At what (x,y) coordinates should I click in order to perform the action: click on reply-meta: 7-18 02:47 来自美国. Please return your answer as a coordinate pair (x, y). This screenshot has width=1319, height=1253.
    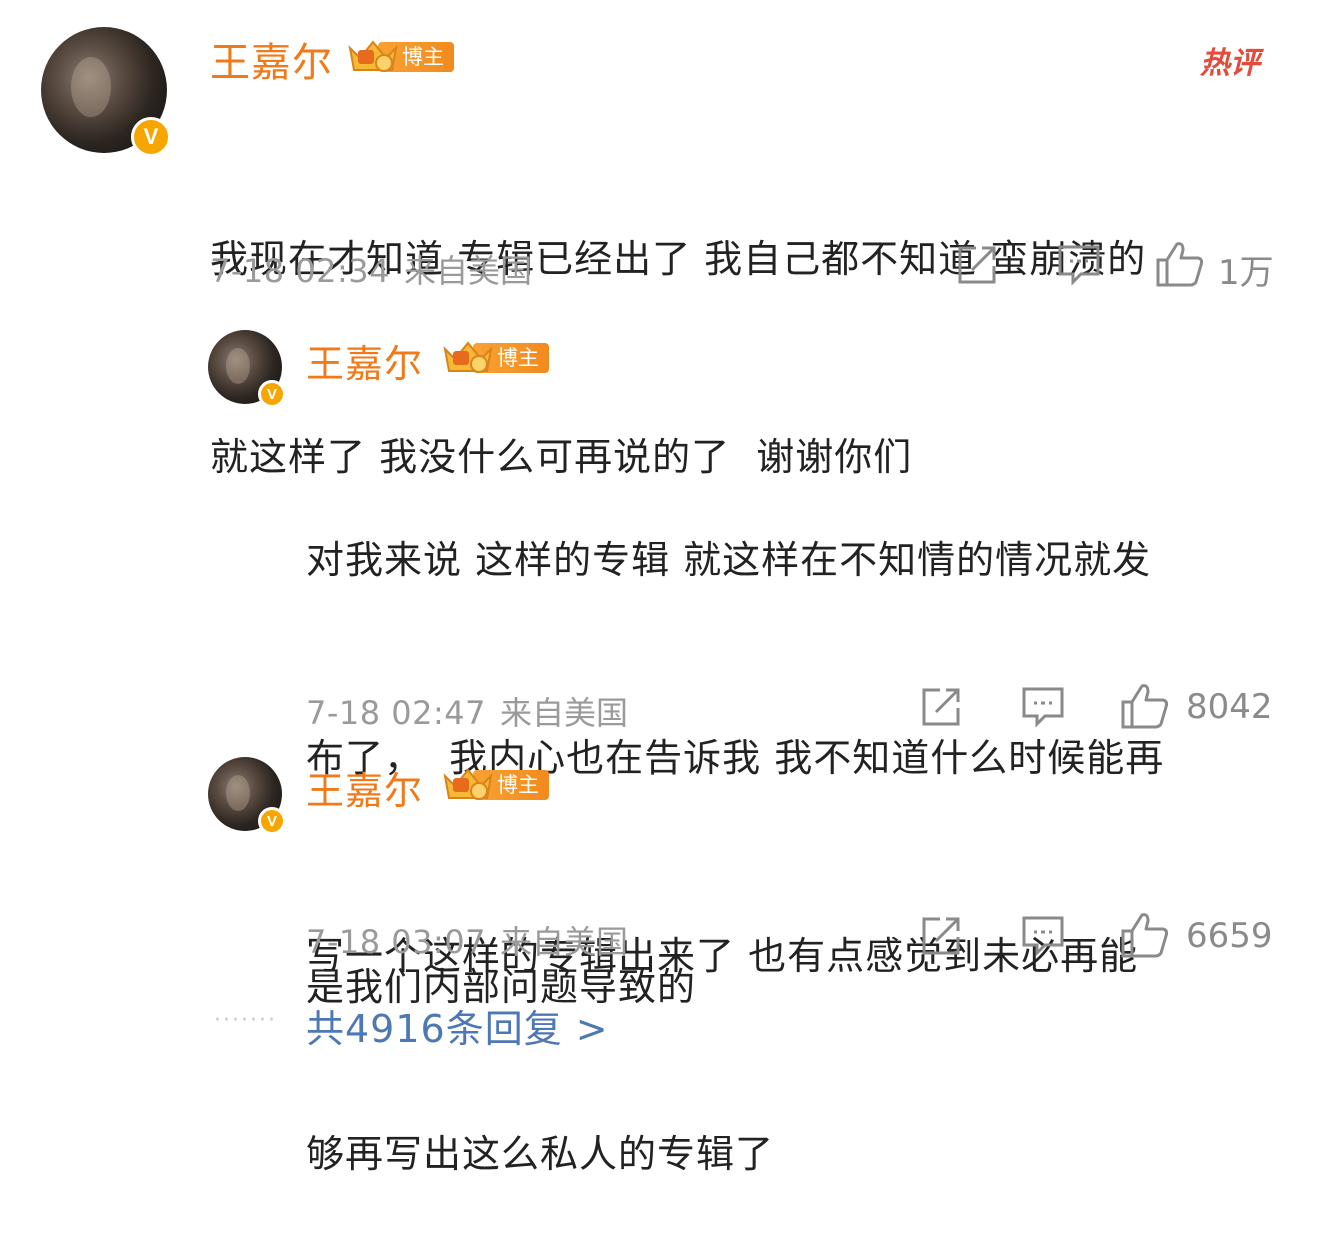
    Looking at the image, I should click on (467, 711).